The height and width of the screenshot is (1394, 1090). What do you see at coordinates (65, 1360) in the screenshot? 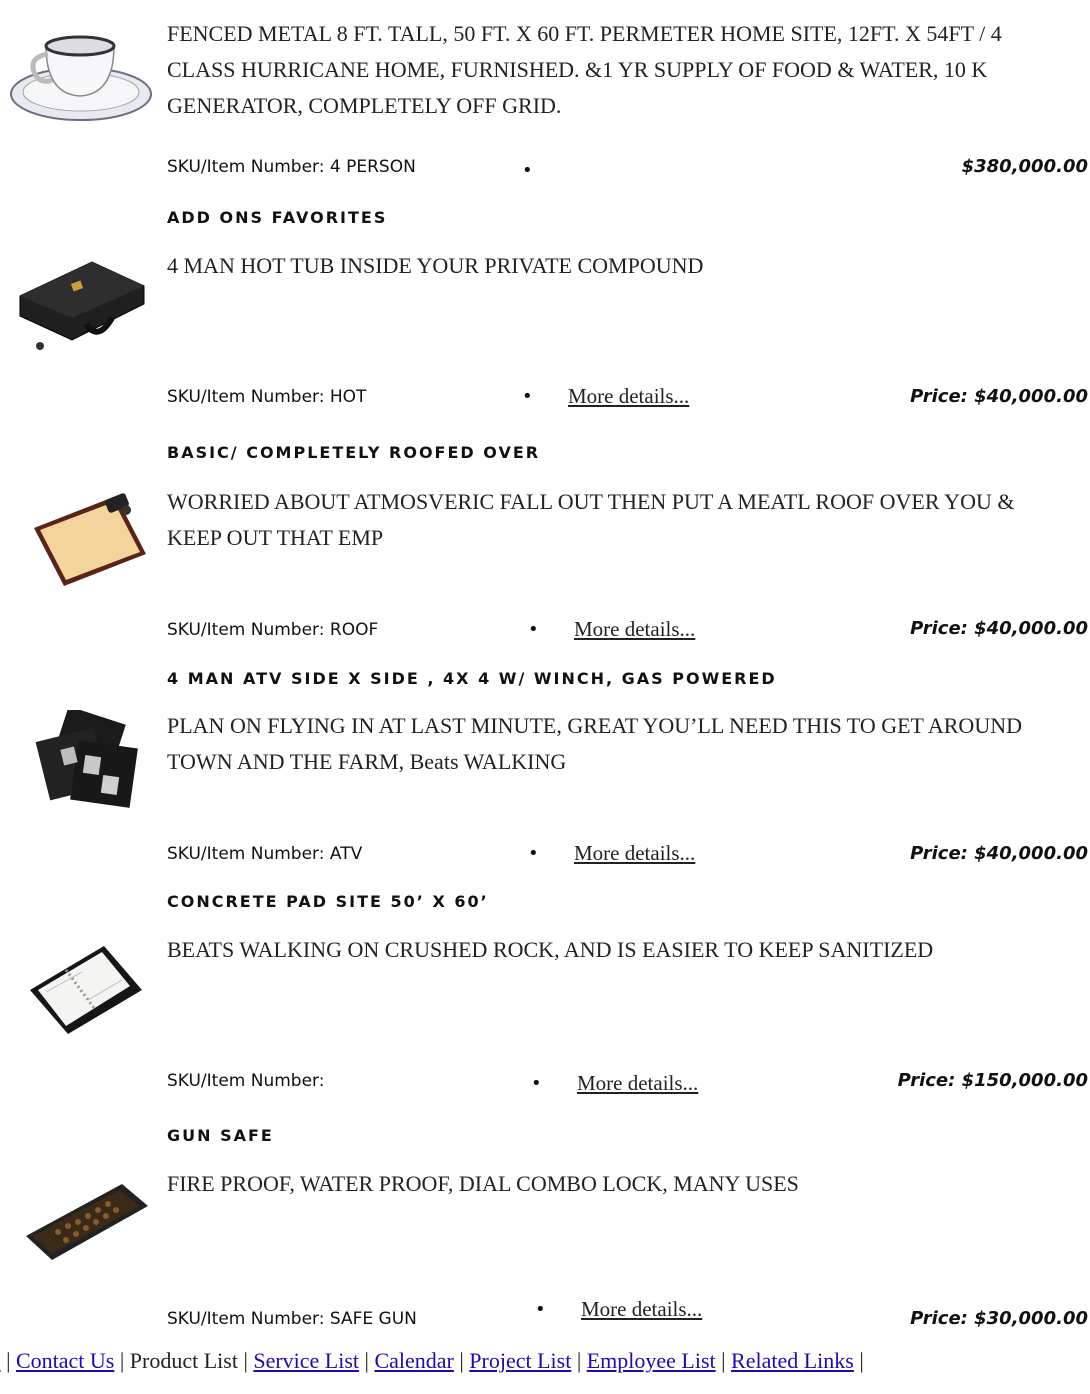
I see `footer-link-contact-us: Contact Us` at bounding box center [65, 1360].